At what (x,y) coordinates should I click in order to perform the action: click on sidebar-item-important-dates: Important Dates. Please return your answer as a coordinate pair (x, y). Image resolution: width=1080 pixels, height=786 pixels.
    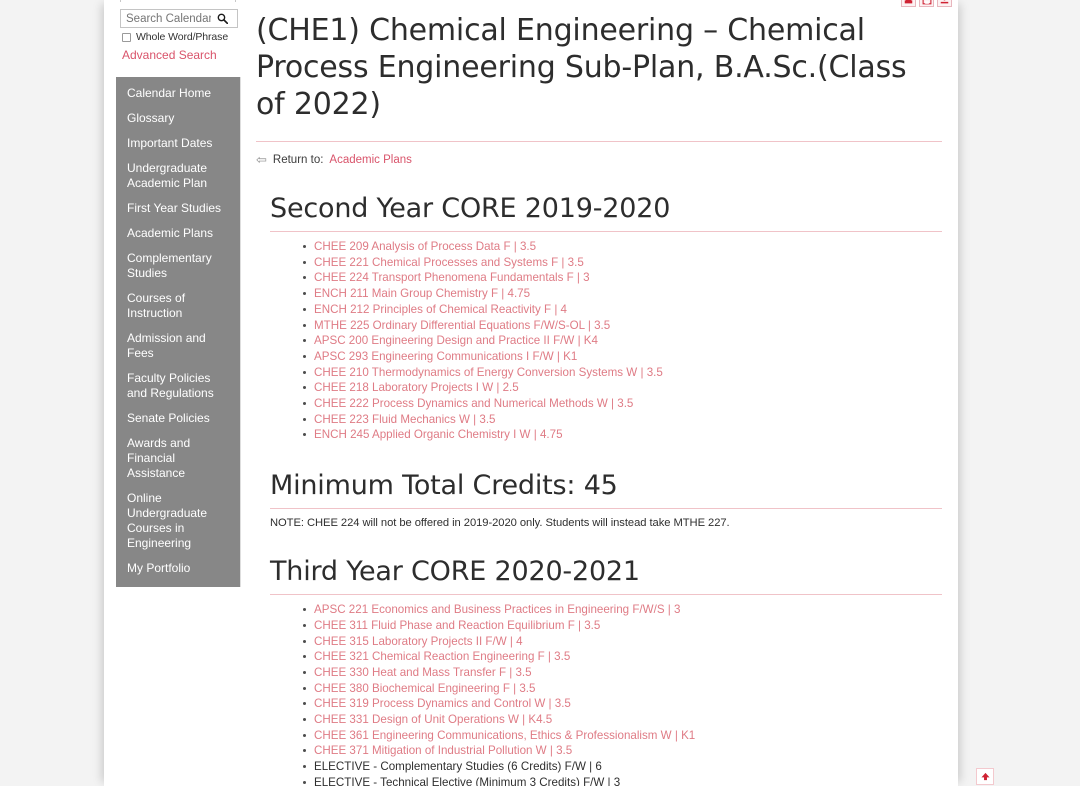
    Looking at the image, I should click on (178, 143).